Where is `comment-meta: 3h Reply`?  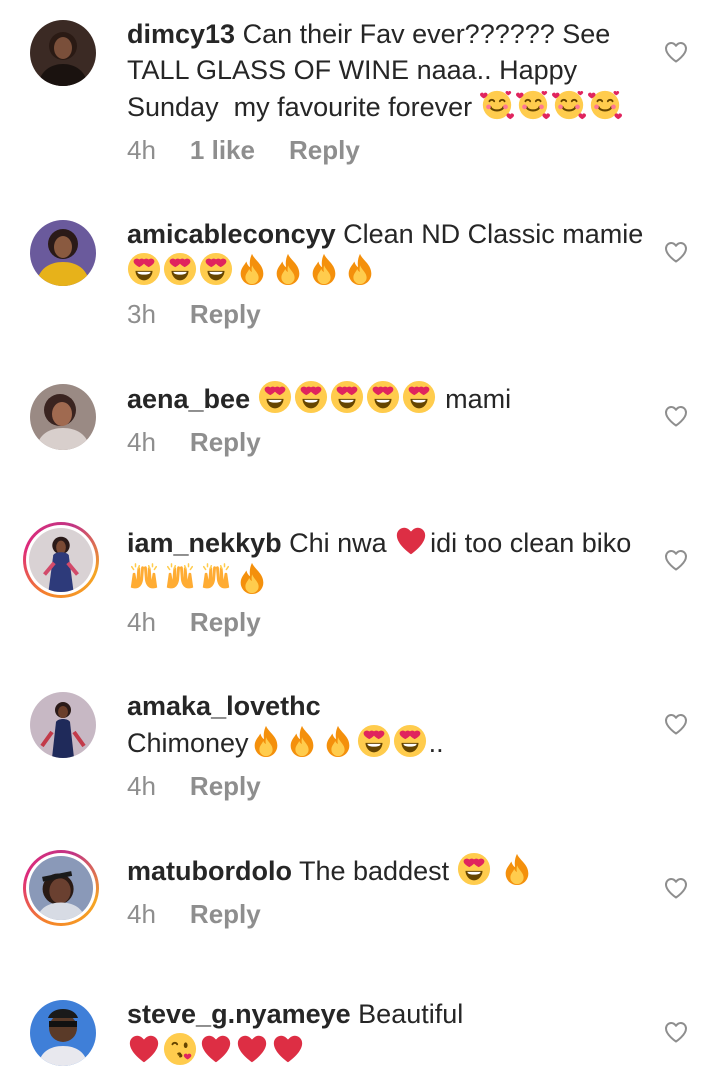
comment-meta: 3h Reply is located at coordinates (194, 314).